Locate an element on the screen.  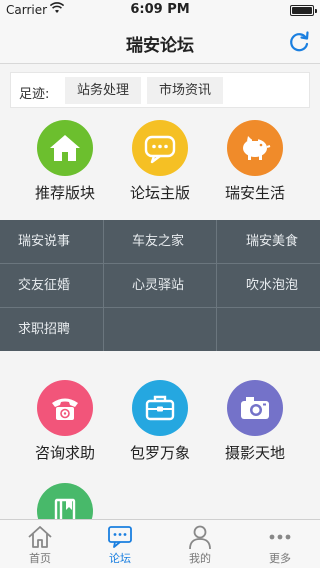
telephone-icon is located at coordinates (65, 409).